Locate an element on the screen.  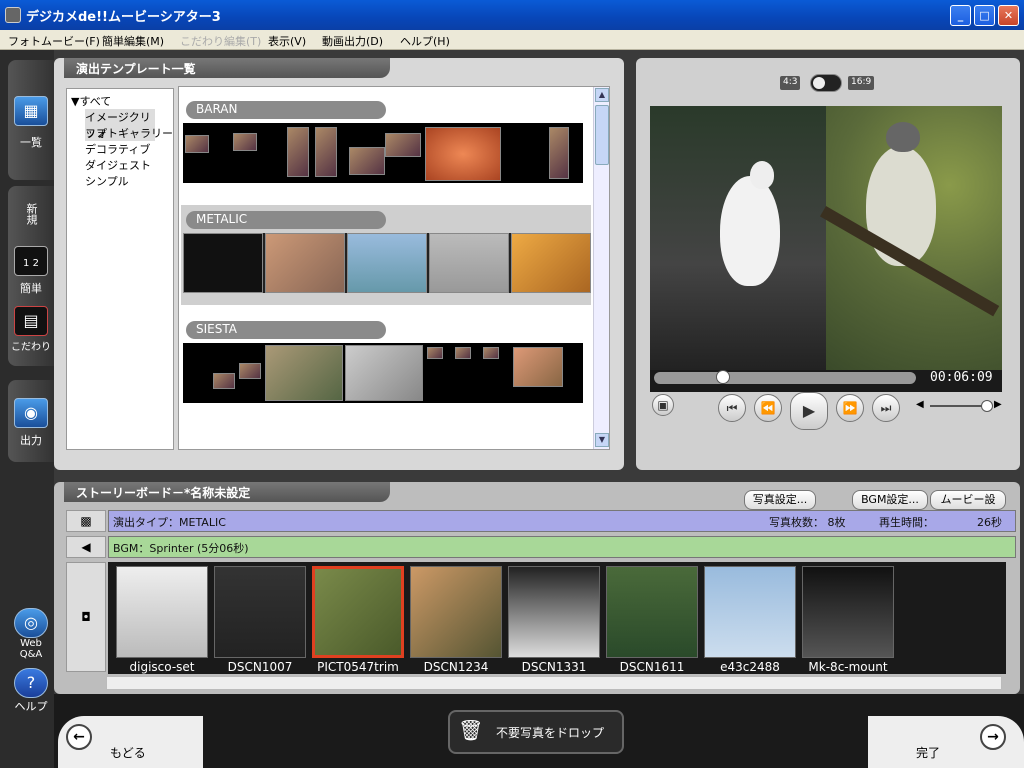
sidebar-detail-label: こだわり is located at coordinates (31, 345).